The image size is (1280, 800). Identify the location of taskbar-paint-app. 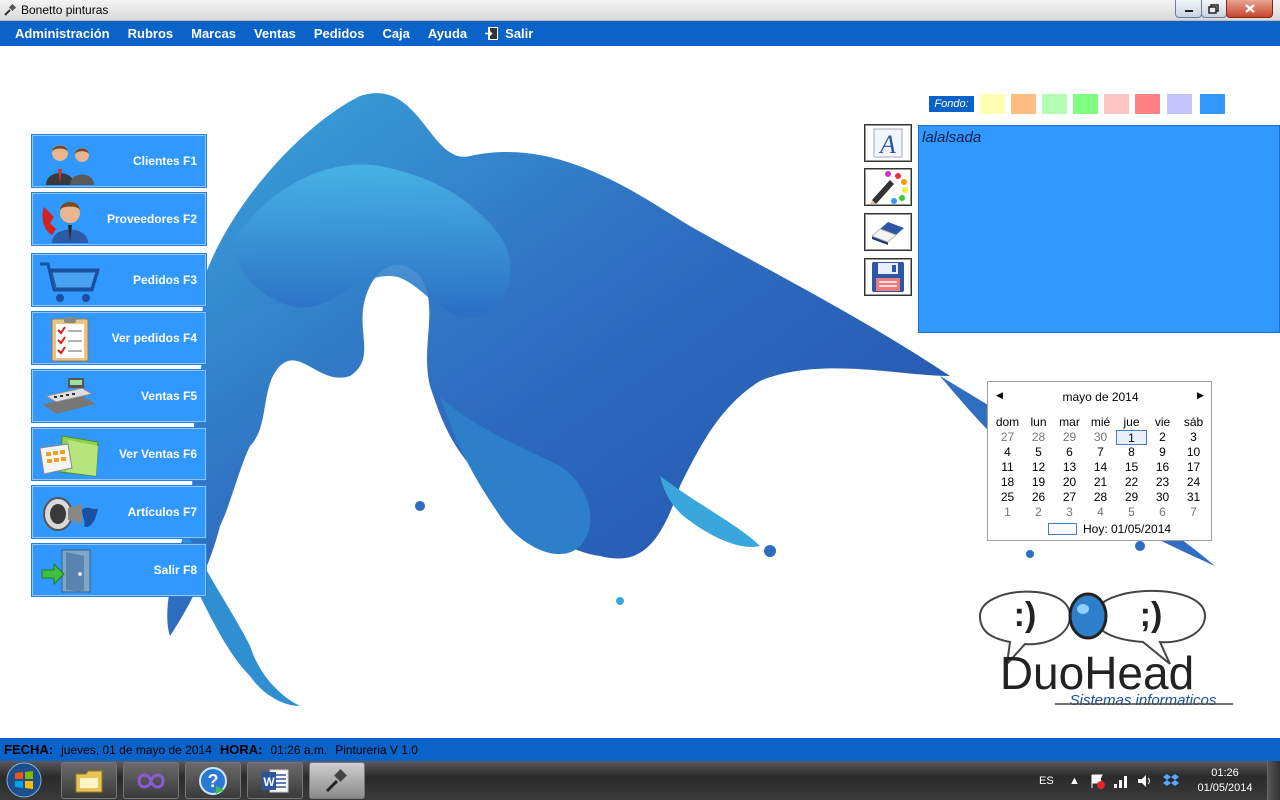
(337, 780).